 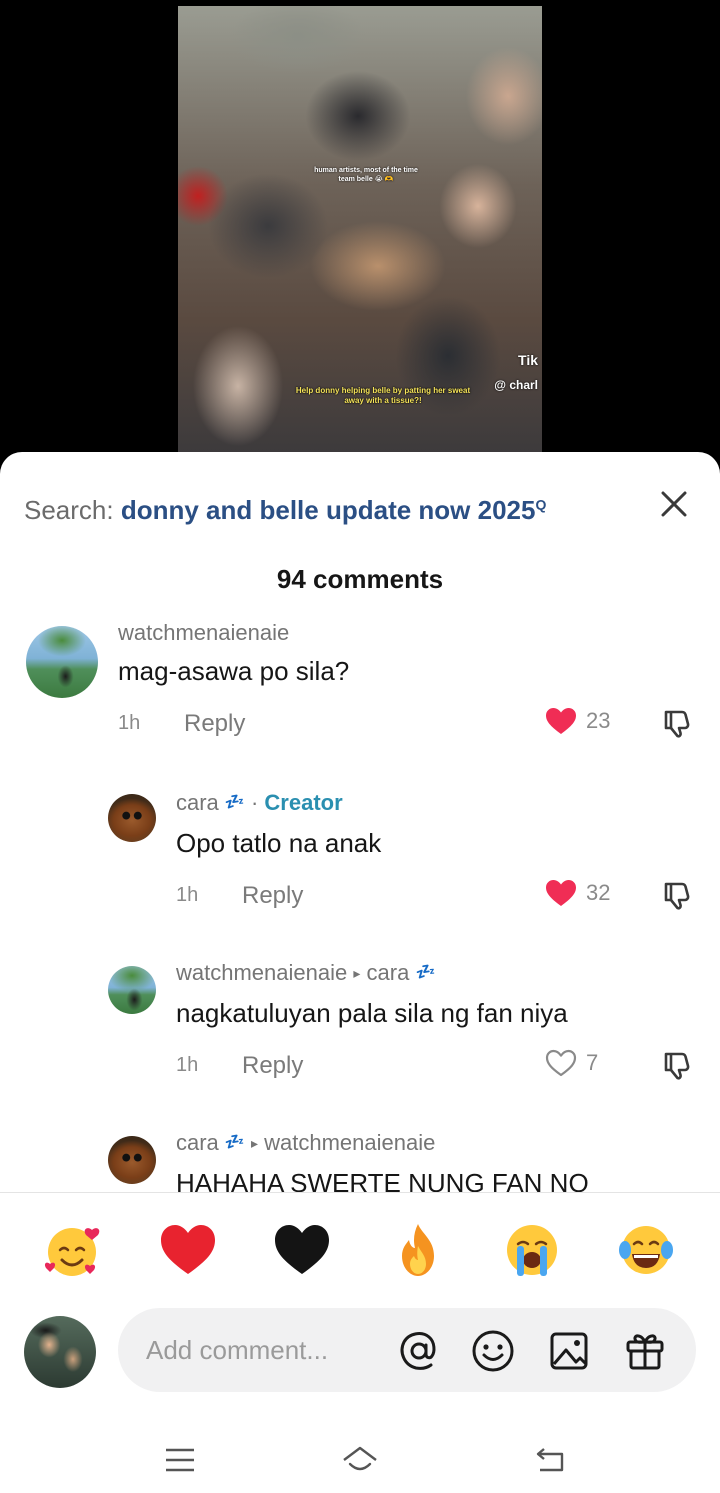 I want to click on comment-username-line: cara 💤 · Creator, so click(x=259, y=803).